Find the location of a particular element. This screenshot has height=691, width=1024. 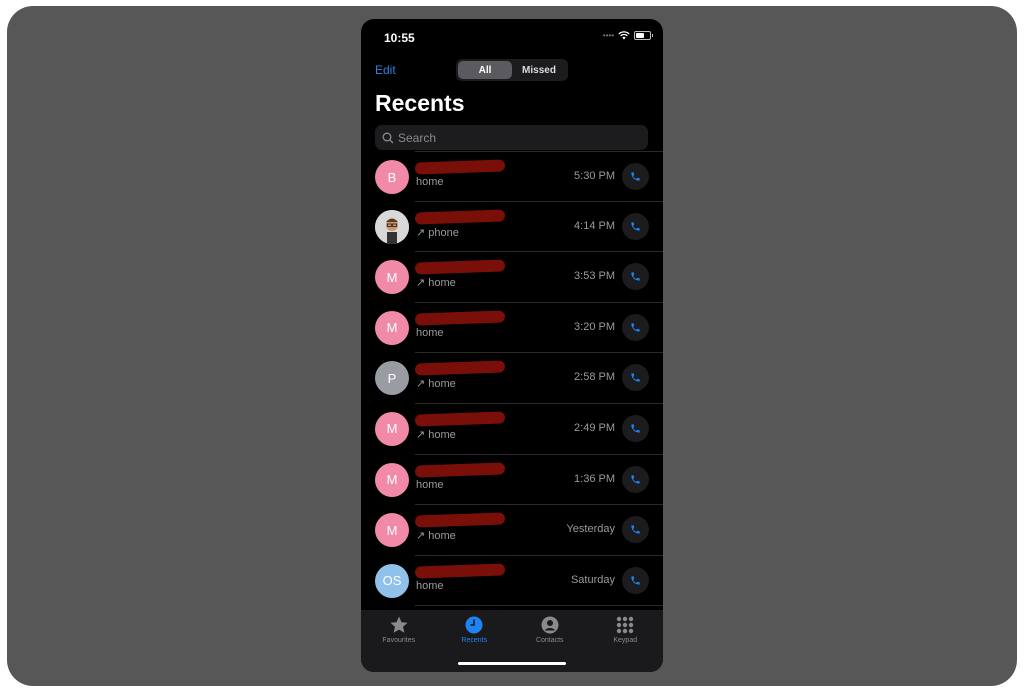

battery-icon is located at coordinates (643, 35).